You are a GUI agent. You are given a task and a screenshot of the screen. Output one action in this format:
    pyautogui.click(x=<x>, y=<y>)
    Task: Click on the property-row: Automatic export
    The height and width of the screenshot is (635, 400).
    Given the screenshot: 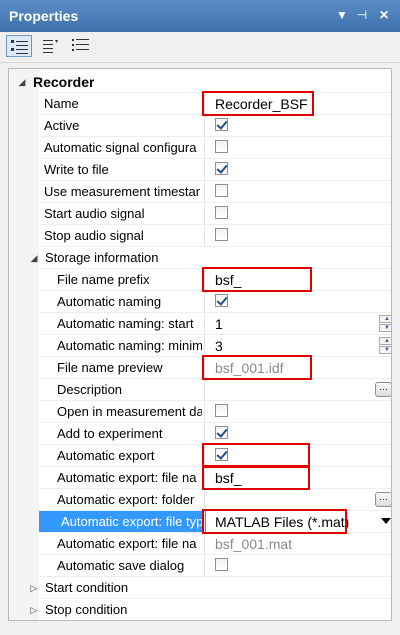 What is the action you would take?
    pyautogui.click(x=200, y=456)
    